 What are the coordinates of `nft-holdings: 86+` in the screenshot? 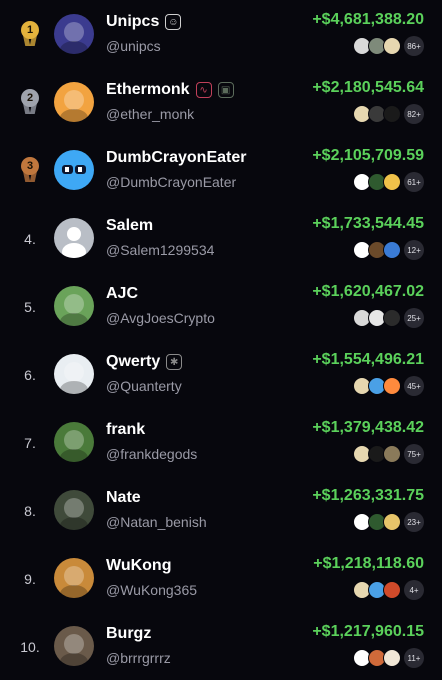 It's located at (388, 46).